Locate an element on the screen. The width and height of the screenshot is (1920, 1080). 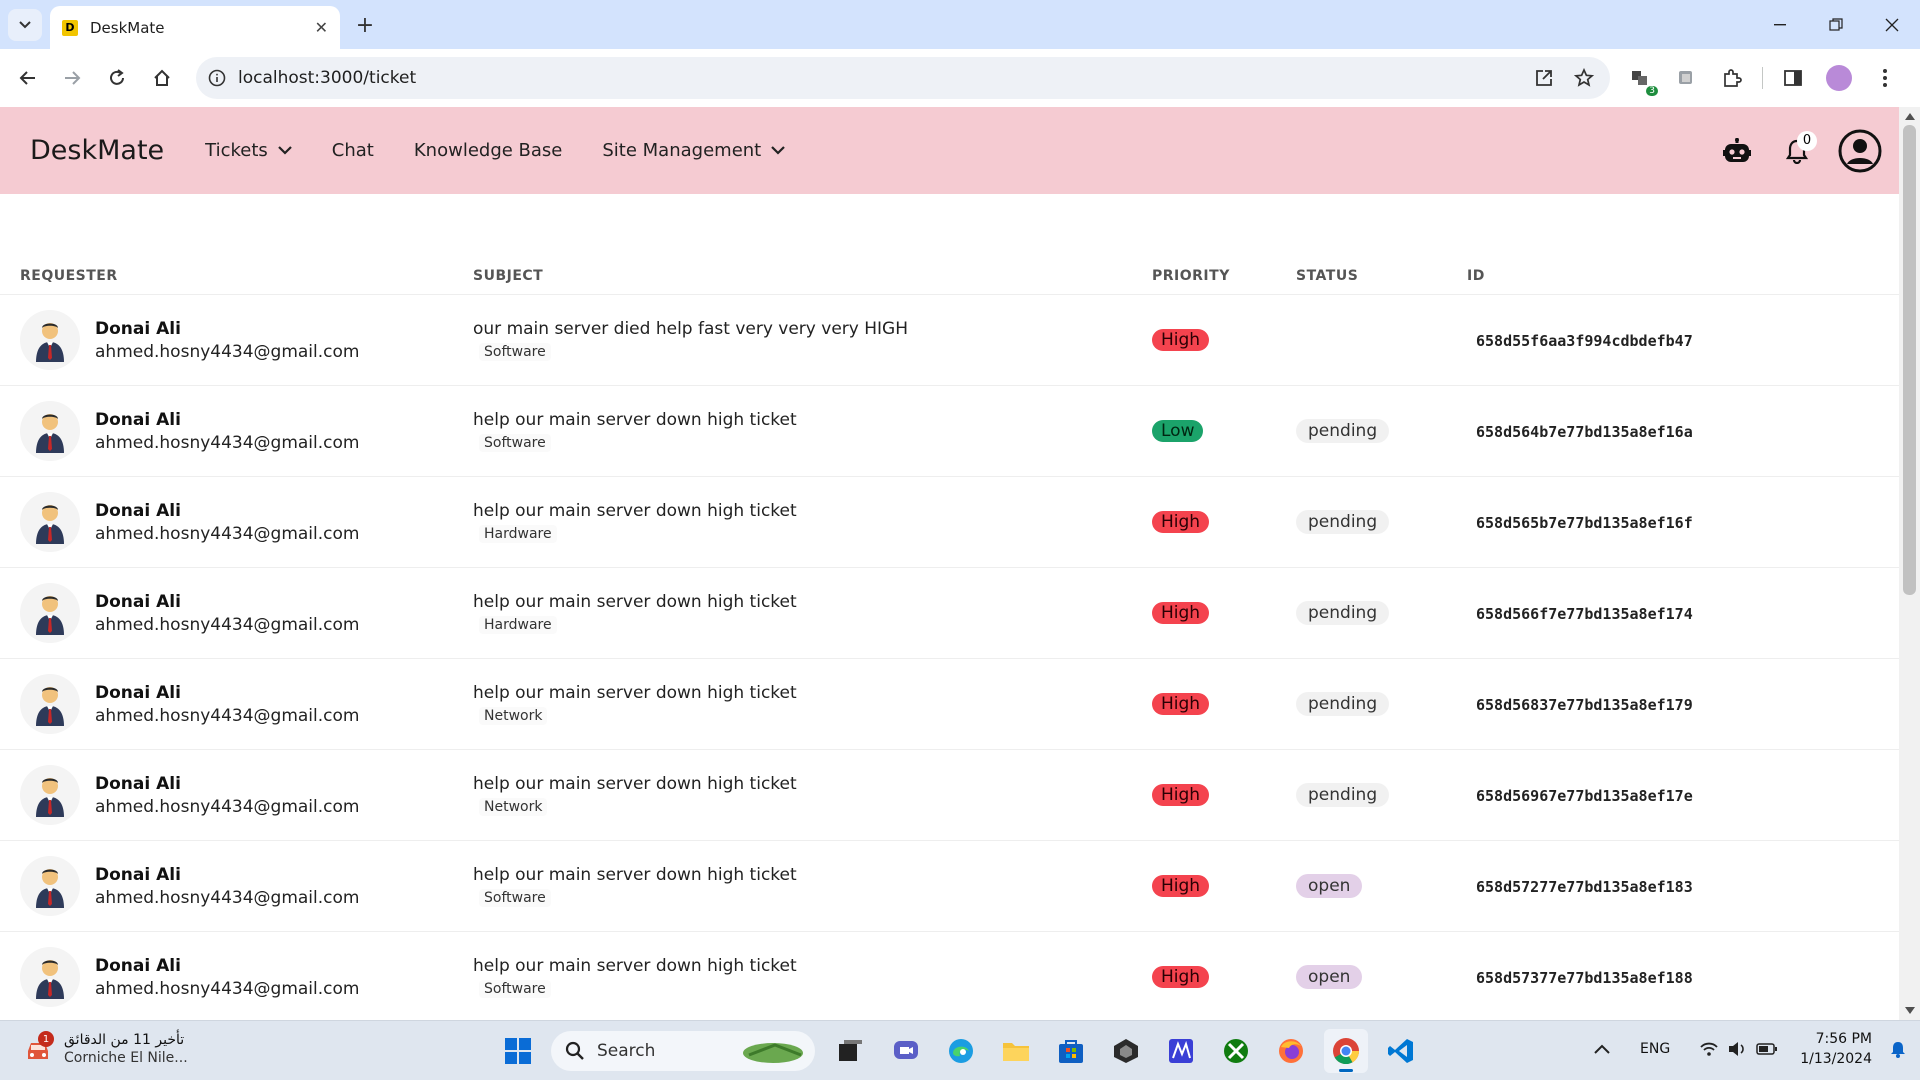
reload-button is located at coordinates (117, 78).